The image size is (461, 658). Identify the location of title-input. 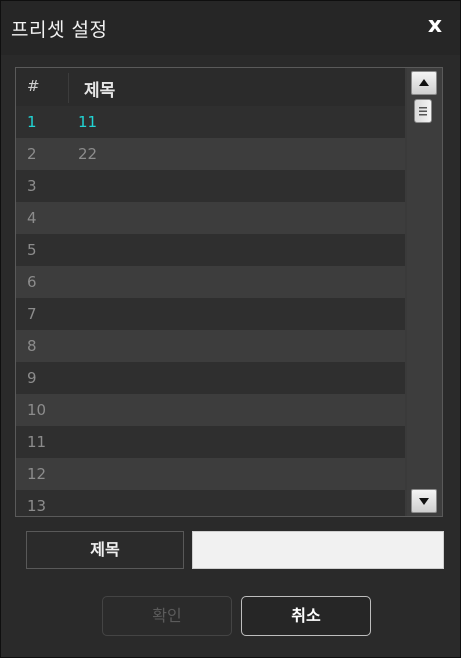
(318, 550).